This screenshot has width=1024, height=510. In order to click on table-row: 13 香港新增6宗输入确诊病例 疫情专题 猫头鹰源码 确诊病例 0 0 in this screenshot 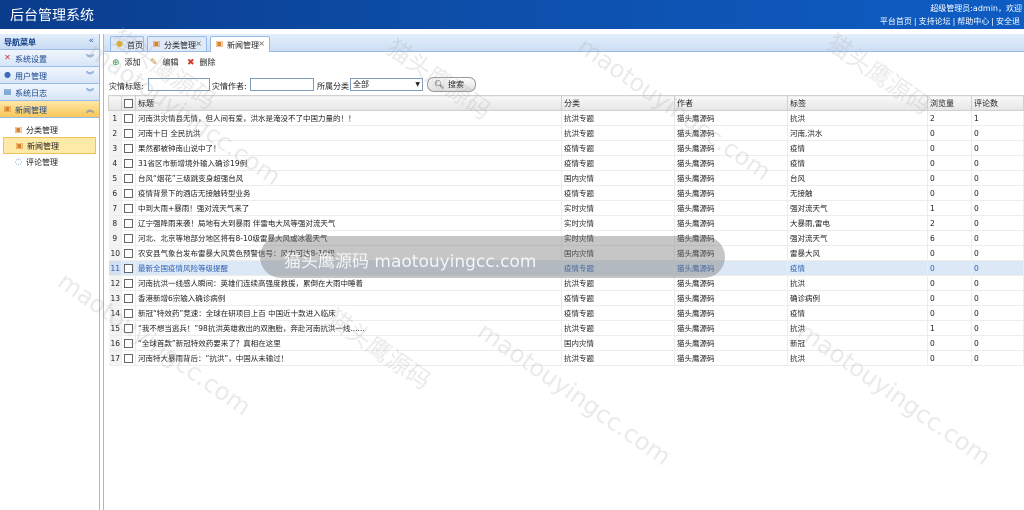, I will do `click(566, 298)`.